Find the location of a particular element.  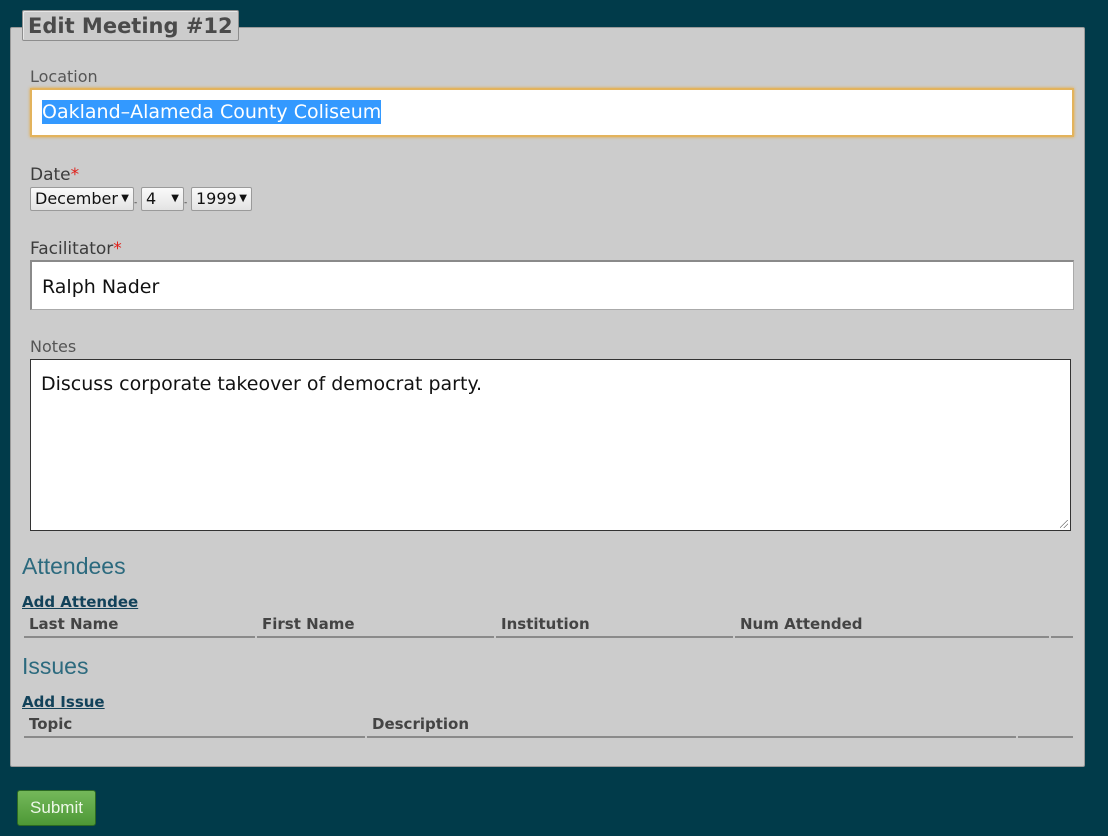

date-label: Date* is located at coordinates (55, 175).